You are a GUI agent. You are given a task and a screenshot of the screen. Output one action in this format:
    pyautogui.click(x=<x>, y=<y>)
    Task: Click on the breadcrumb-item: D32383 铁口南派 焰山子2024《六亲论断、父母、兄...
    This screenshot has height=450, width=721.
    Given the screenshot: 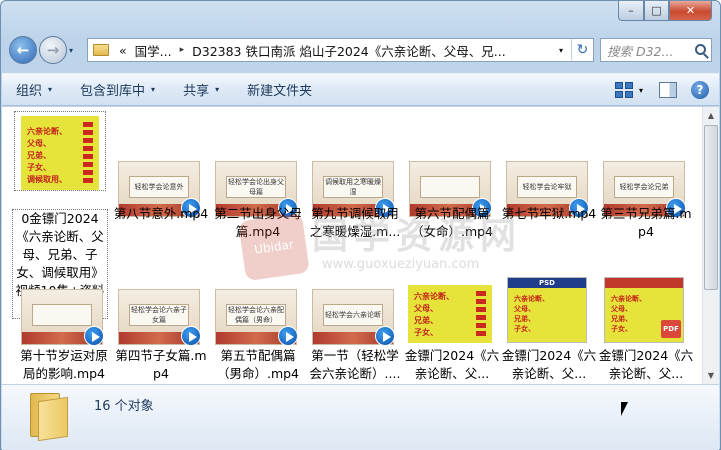 What is the action you would take?
    pyautogui.click(x=349, y=50)
    